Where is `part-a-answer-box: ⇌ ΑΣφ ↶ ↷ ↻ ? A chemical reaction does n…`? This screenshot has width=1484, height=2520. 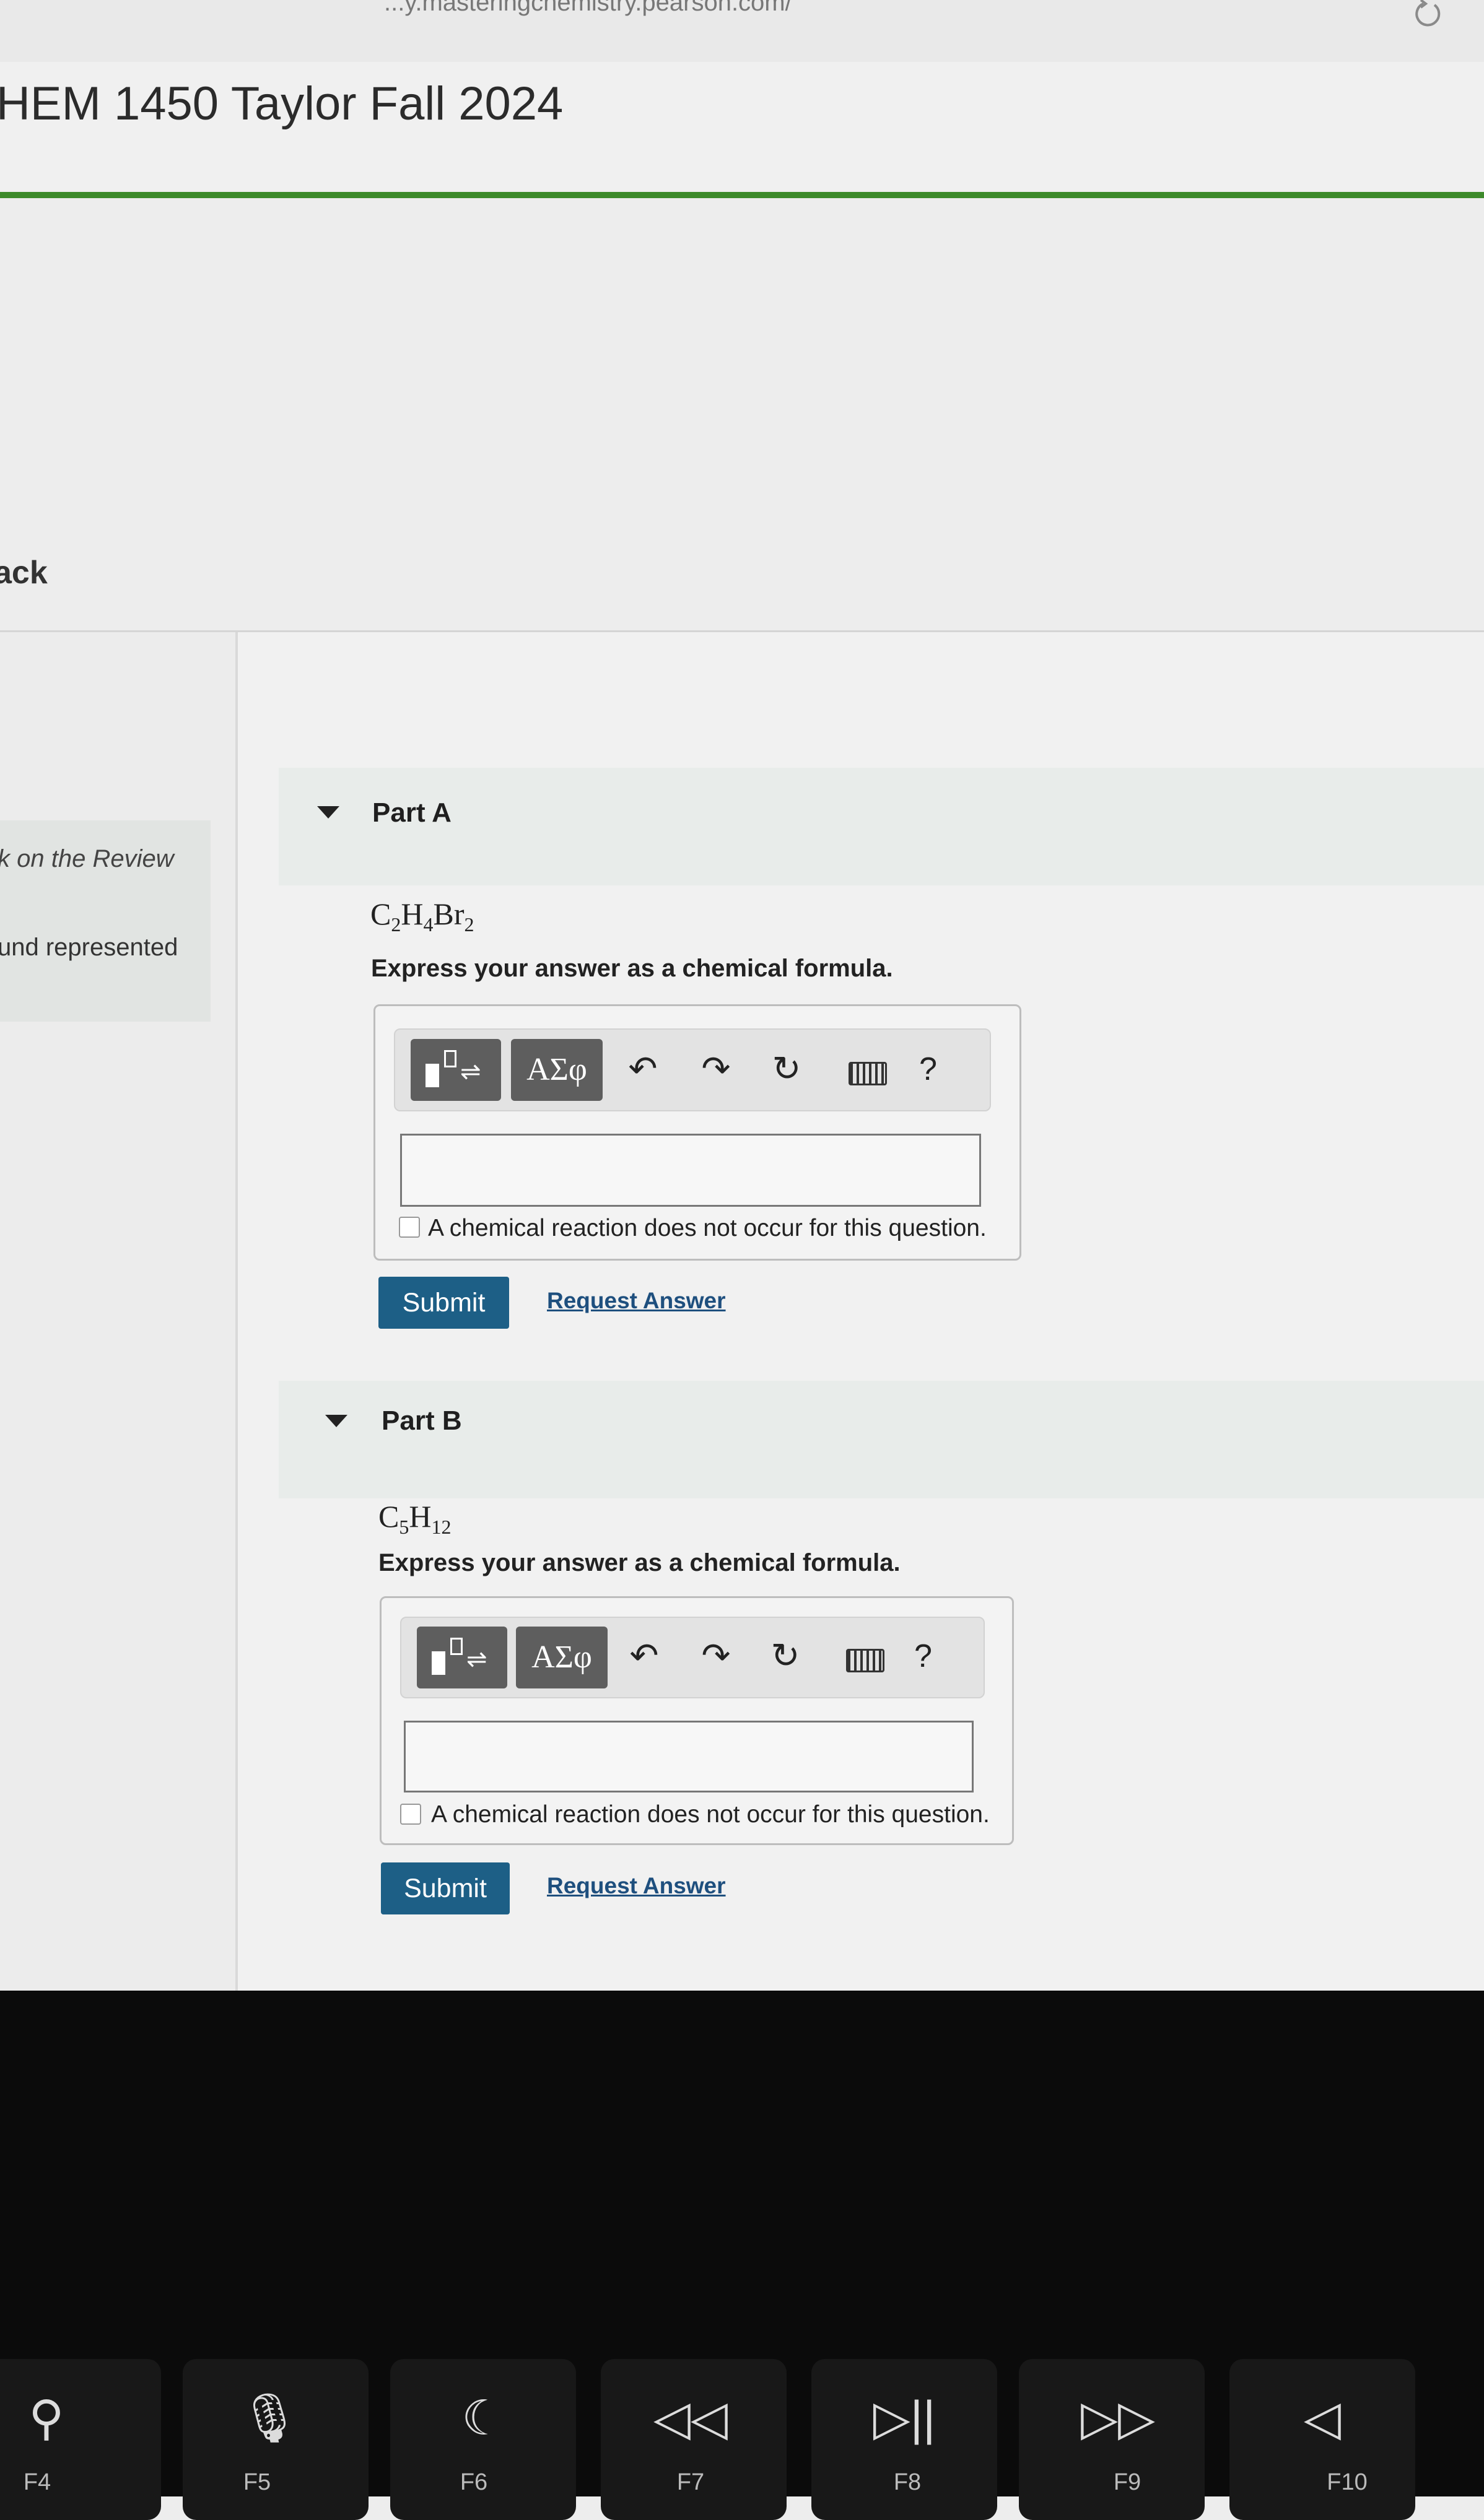
part-a-answer-box: ⇌ ΑΣφ ↶ ↷ ↻ ? A chemical reaction does n… is located at coordinates (697, 1132).